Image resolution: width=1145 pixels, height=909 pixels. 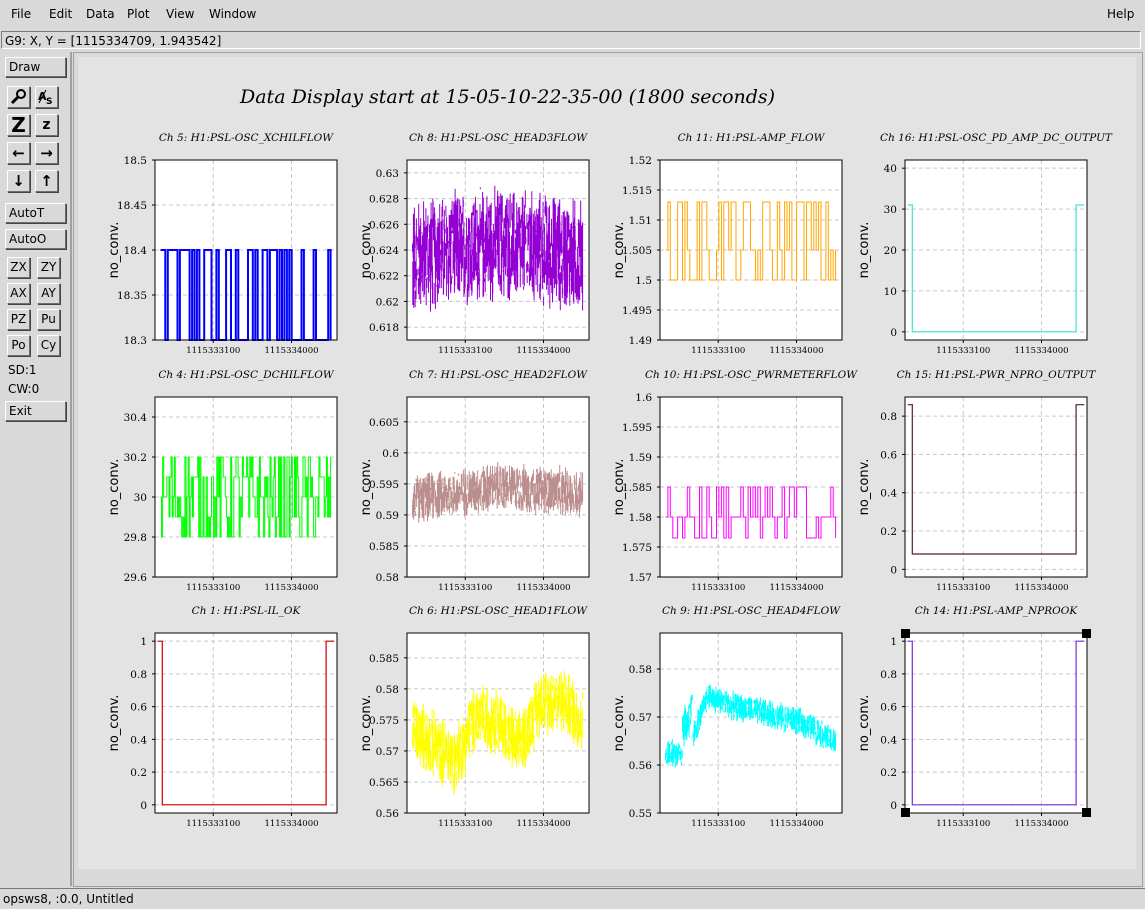 What do you see at coordinates (180, 14) in the screenshot?
I see `menu-view: View` at bounding box center [180, 14].